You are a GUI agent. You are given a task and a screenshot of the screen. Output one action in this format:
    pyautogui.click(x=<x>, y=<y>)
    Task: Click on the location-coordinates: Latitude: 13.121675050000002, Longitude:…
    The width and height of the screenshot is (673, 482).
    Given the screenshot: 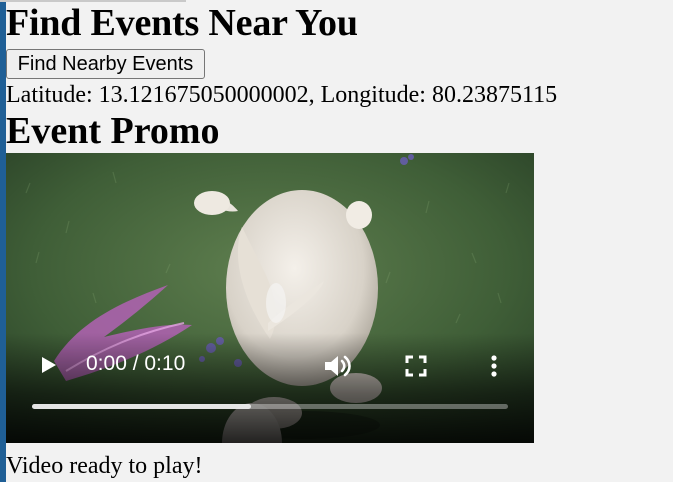 What is the action you would take?
    pyautogui.click(x=282, y=95)
    